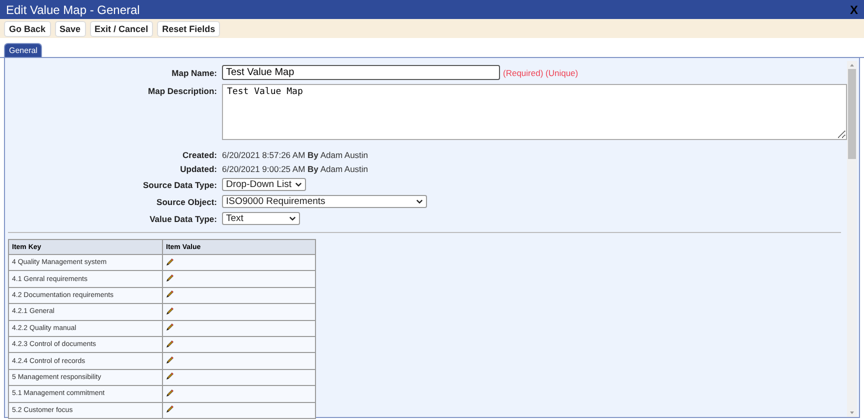  What do you see at coordinates (534, 112) in the screenshot?
I see `description-field: Test Value Map` at bounding box center [534, 112].